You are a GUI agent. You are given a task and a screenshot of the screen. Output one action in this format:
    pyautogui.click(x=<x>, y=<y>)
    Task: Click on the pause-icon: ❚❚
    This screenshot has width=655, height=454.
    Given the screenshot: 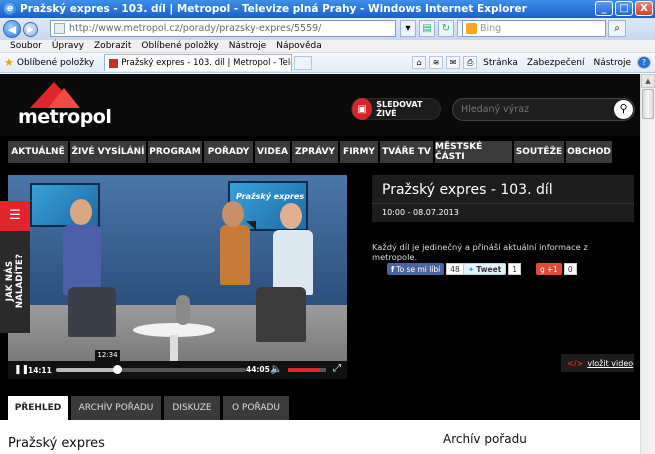 What is the action you would take?
    pyautogui.click(x=21, y=370)
    